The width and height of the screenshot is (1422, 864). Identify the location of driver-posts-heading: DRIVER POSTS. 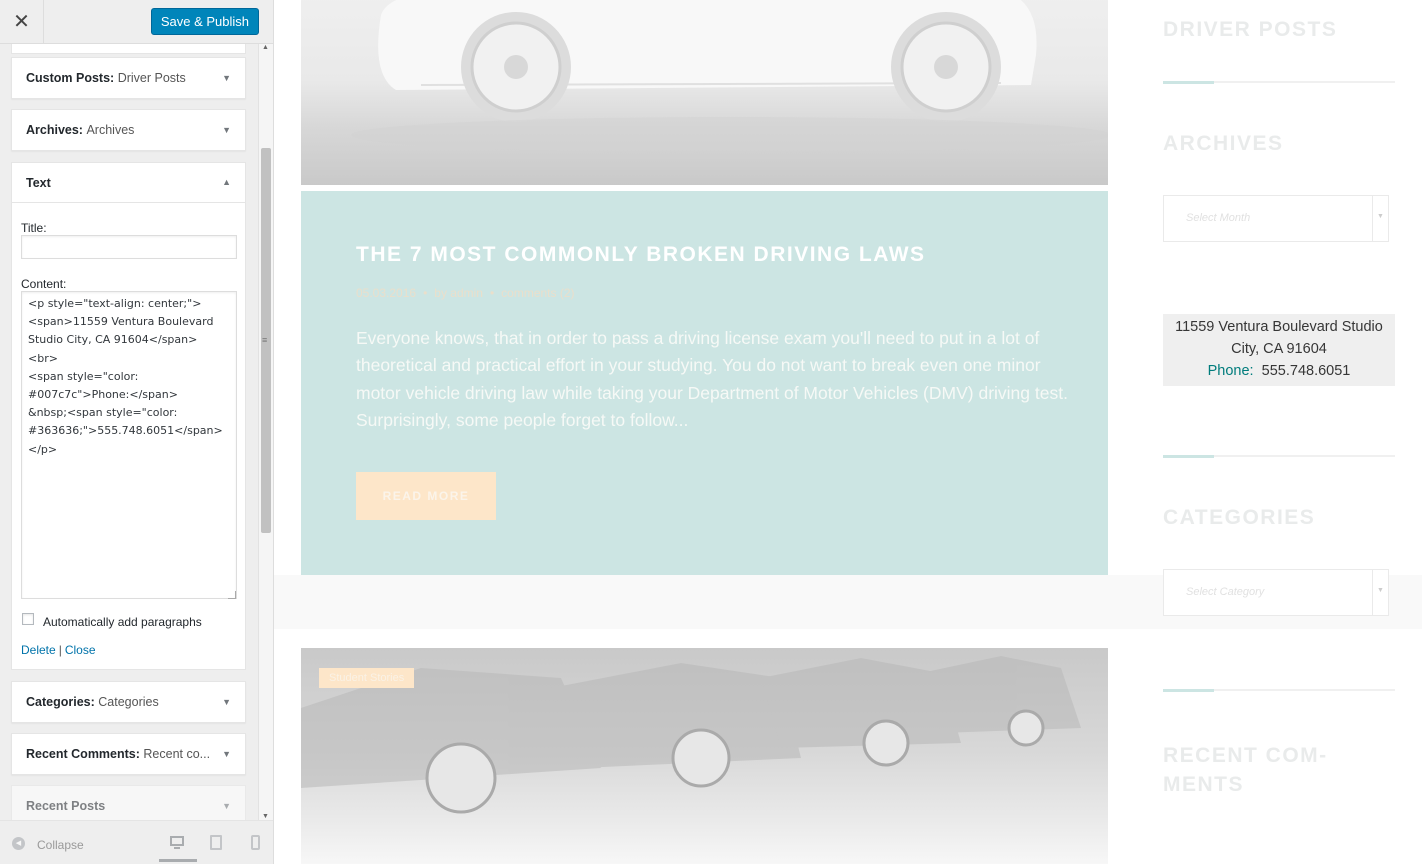
(1250, 29).